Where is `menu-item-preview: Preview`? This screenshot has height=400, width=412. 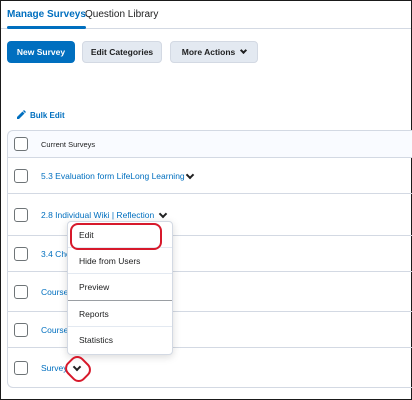 menu-item-preview: Preview is located at coordinates (120, 287).